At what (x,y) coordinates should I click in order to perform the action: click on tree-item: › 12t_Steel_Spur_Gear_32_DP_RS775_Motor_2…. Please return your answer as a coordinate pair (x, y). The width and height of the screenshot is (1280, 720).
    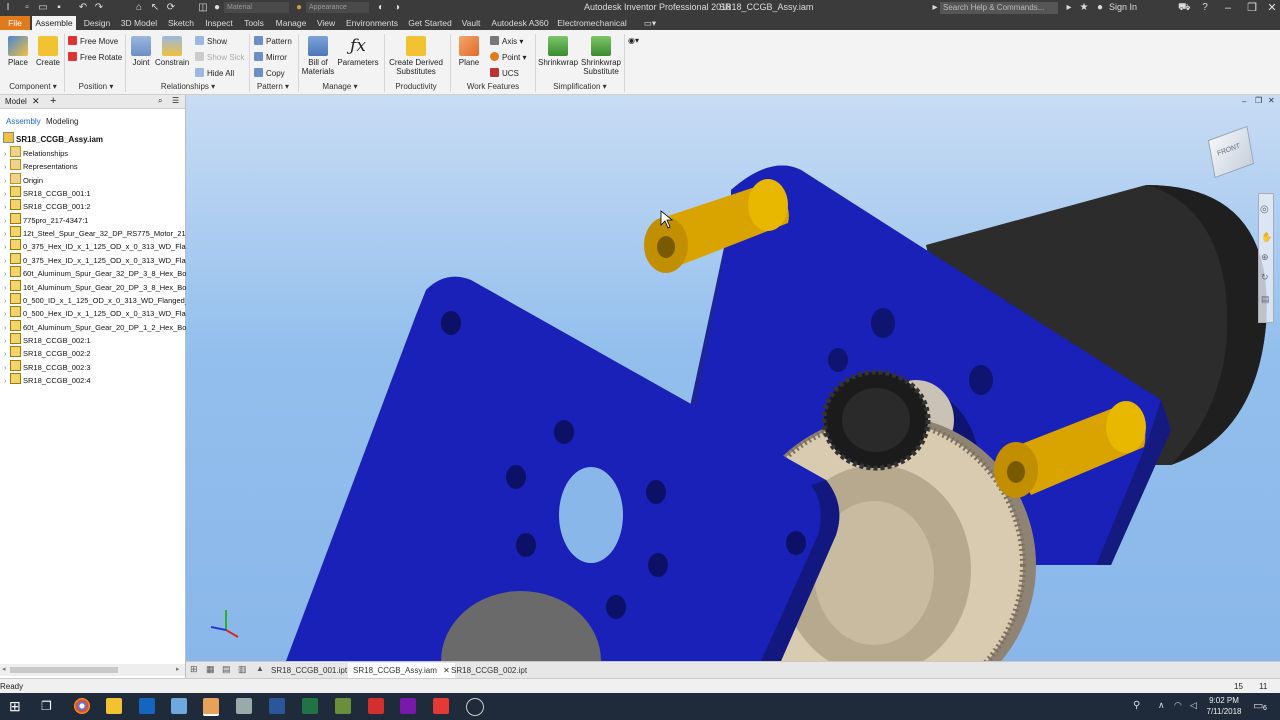
    Looking at the image, I should click on (98, 232).